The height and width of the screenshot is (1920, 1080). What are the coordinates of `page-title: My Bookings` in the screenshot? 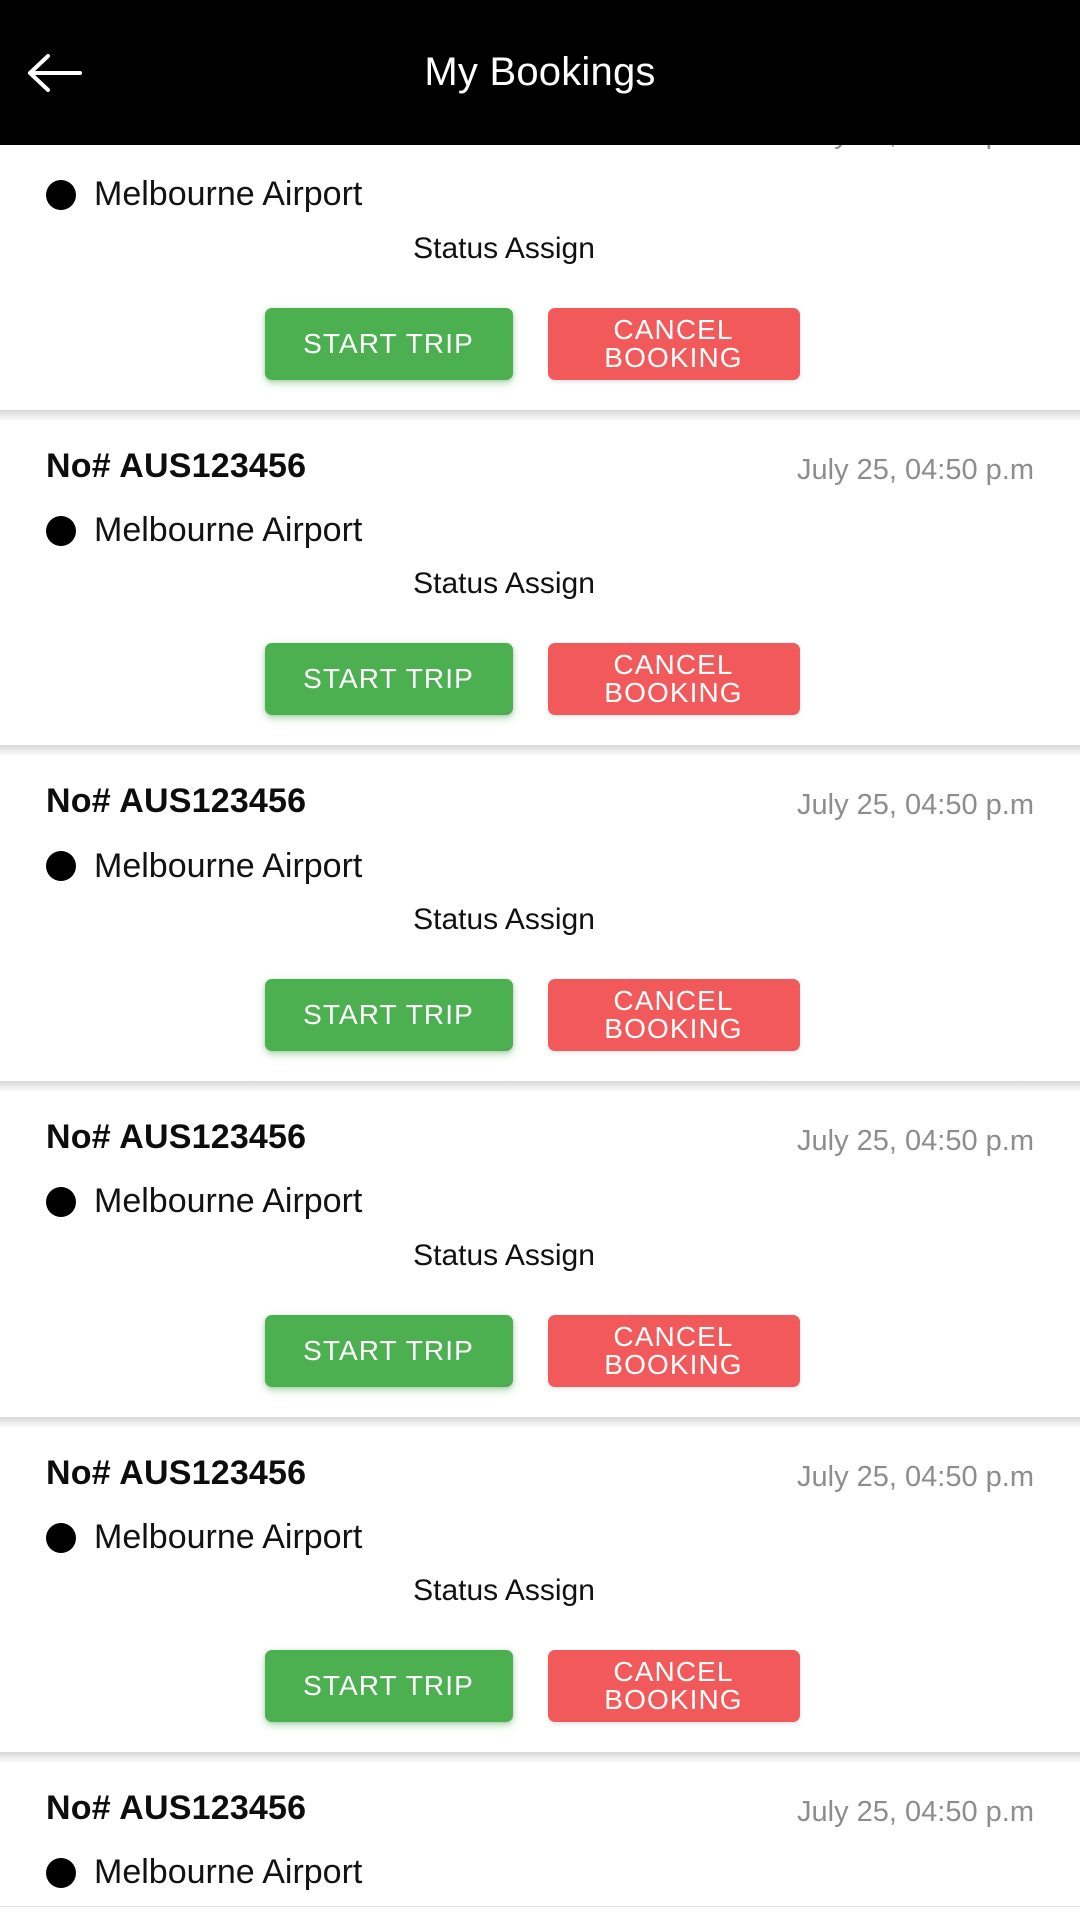 It's located at (540, 72).